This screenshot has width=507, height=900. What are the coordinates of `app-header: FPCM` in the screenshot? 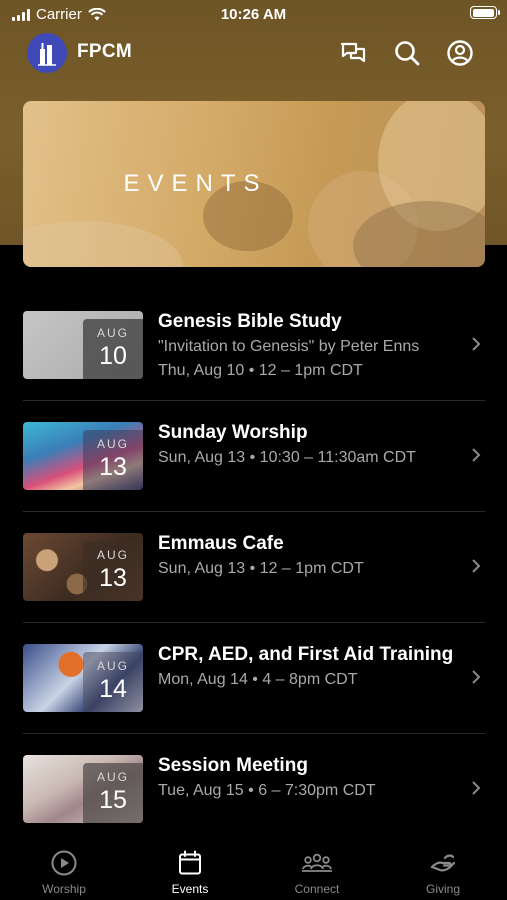 It's located at (253, 53).